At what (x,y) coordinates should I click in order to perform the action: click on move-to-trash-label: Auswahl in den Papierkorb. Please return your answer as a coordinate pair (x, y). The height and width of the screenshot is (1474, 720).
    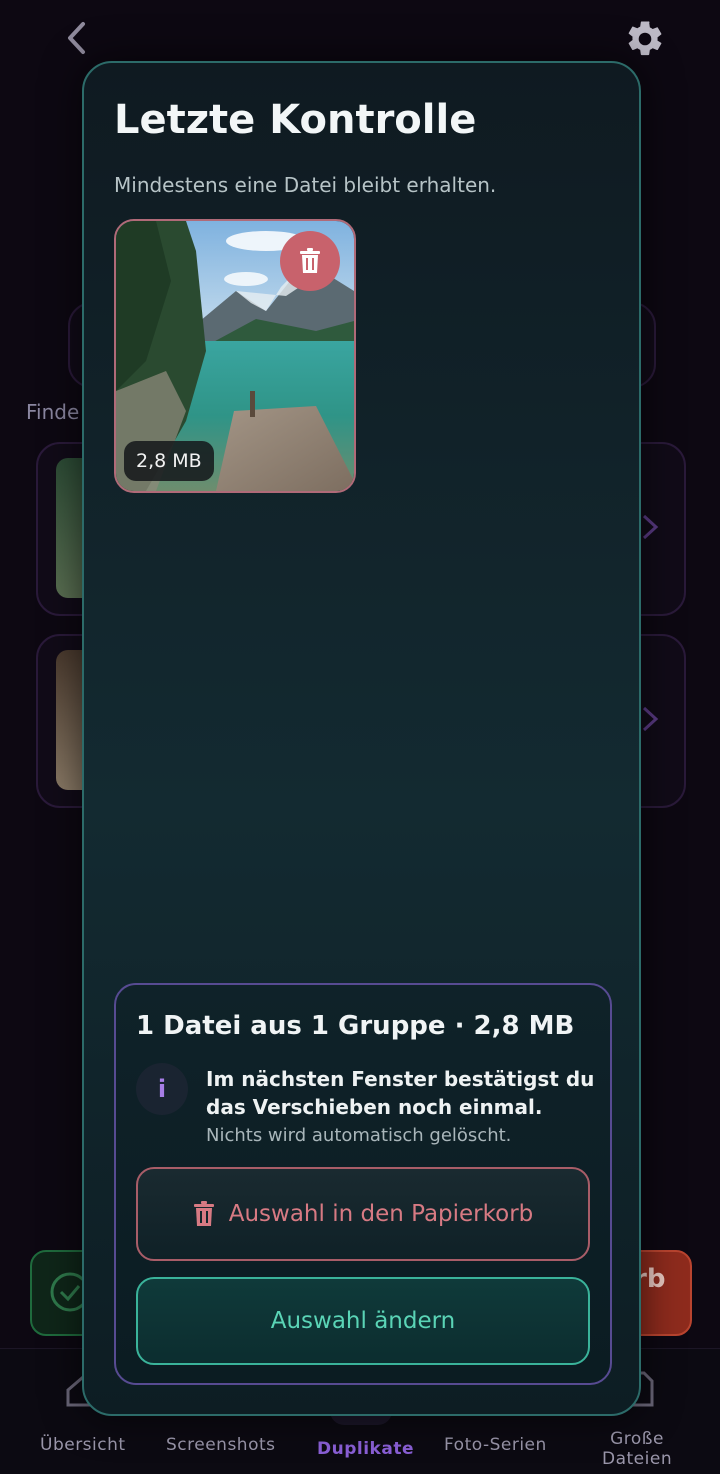
    Looking at the image, I should click on (381, 1214).